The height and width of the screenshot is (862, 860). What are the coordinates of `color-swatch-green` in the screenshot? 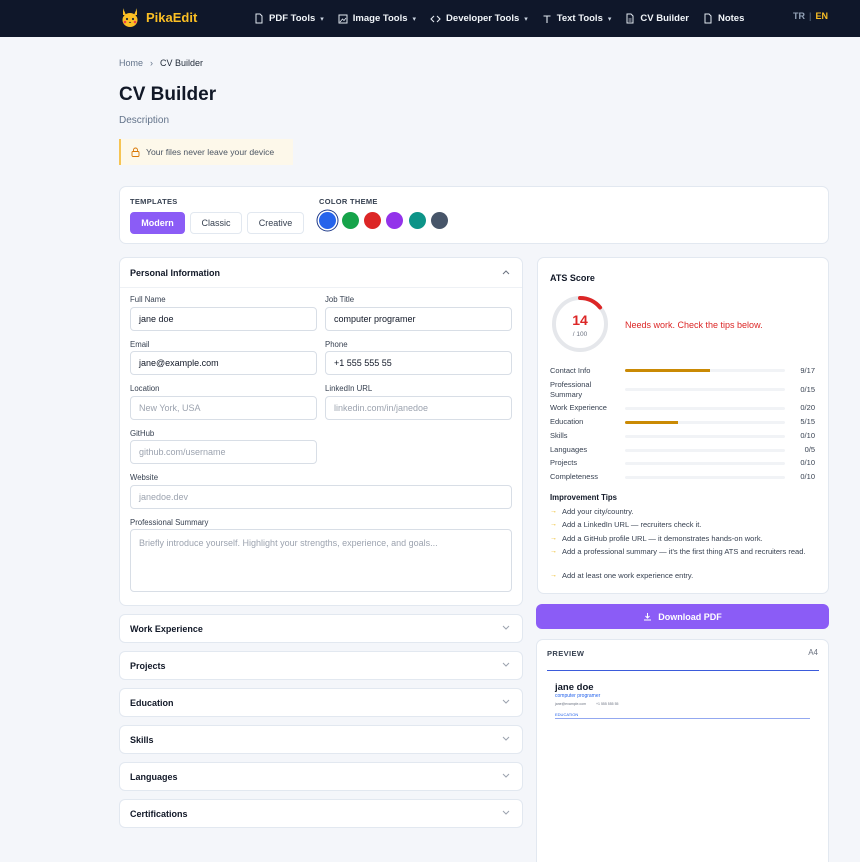 It's located at (350, 220).